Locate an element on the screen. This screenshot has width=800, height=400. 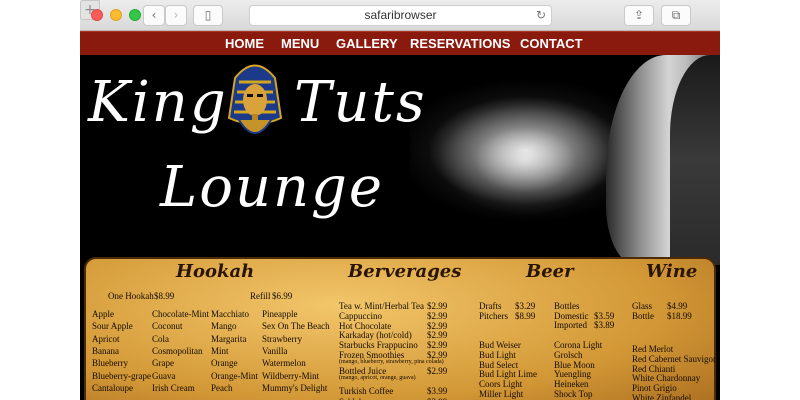
beverage-note: (mango, apricot, orange, guava) is located at coordinates (377, 377).